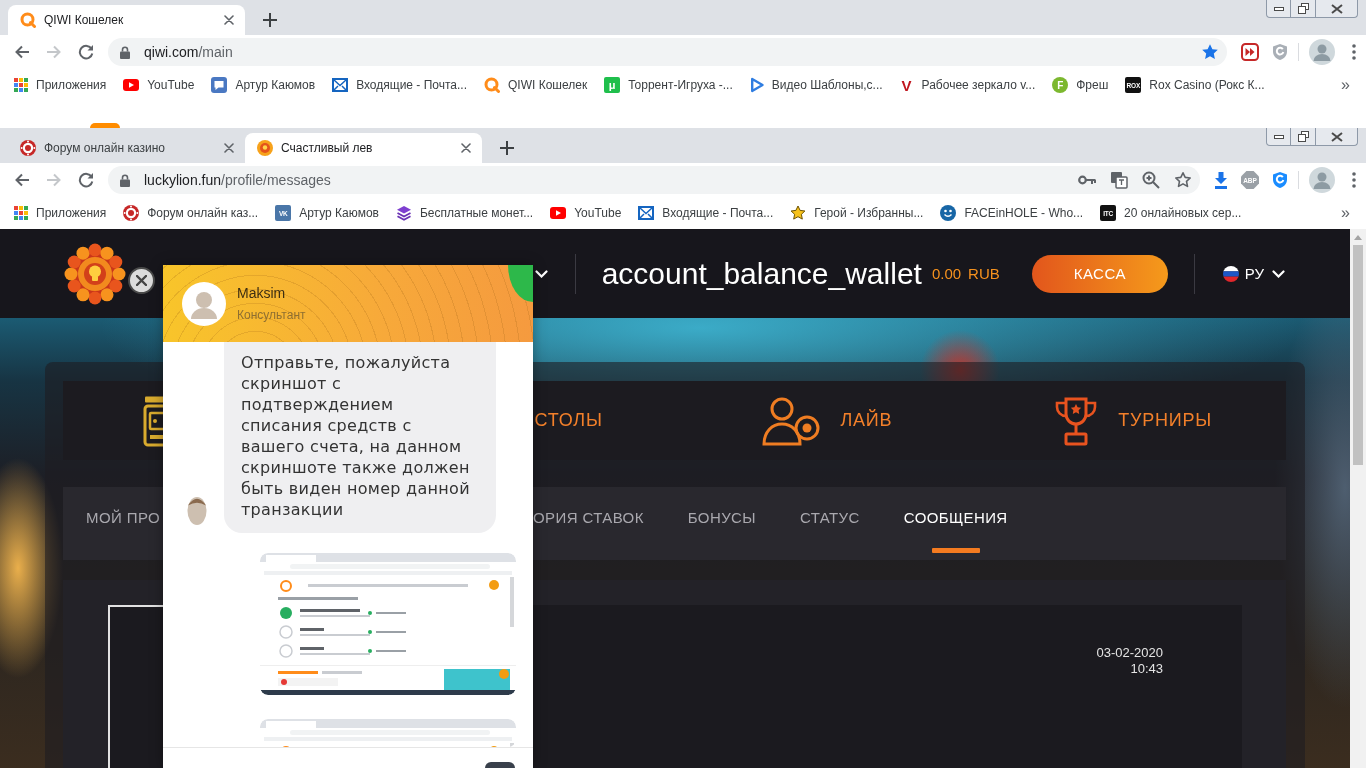  I want to click on scrollbar-thumb, so click(1358, 355).